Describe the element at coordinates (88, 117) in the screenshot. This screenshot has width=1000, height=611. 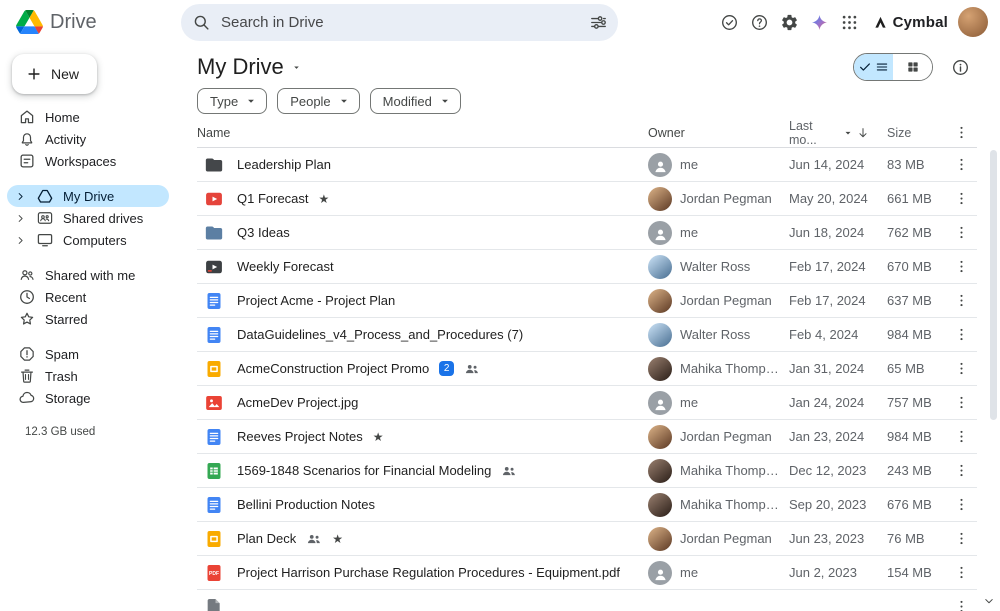
I see `sidebar-item-home: Home` at that location.